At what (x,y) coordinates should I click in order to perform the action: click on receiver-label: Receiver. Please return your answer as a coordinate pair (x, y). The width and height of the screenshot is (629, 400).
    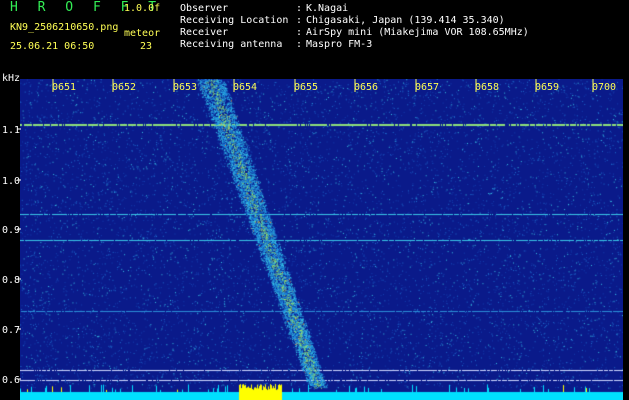
    Looking at the image, I should click on (204, 32).